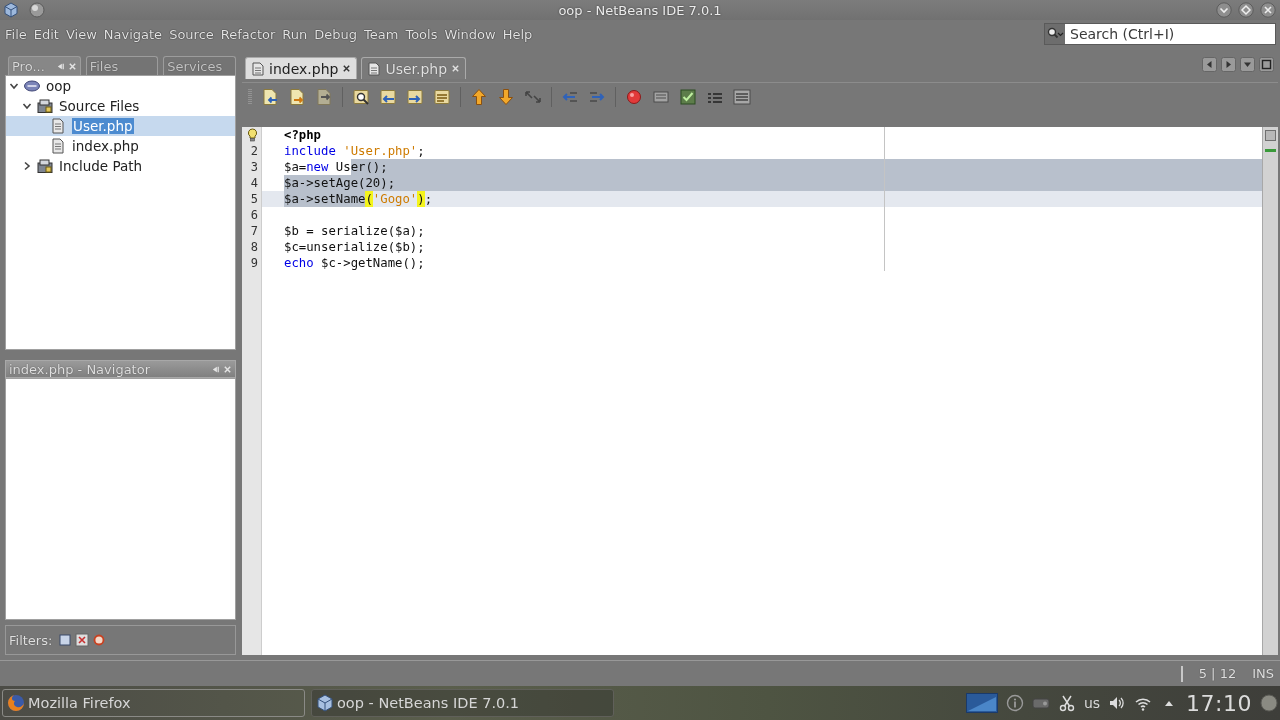  What do you see at coordinates (1066, 703) in the screenshot?
I see `scissors-icon` at bounding box center [1066, 703].